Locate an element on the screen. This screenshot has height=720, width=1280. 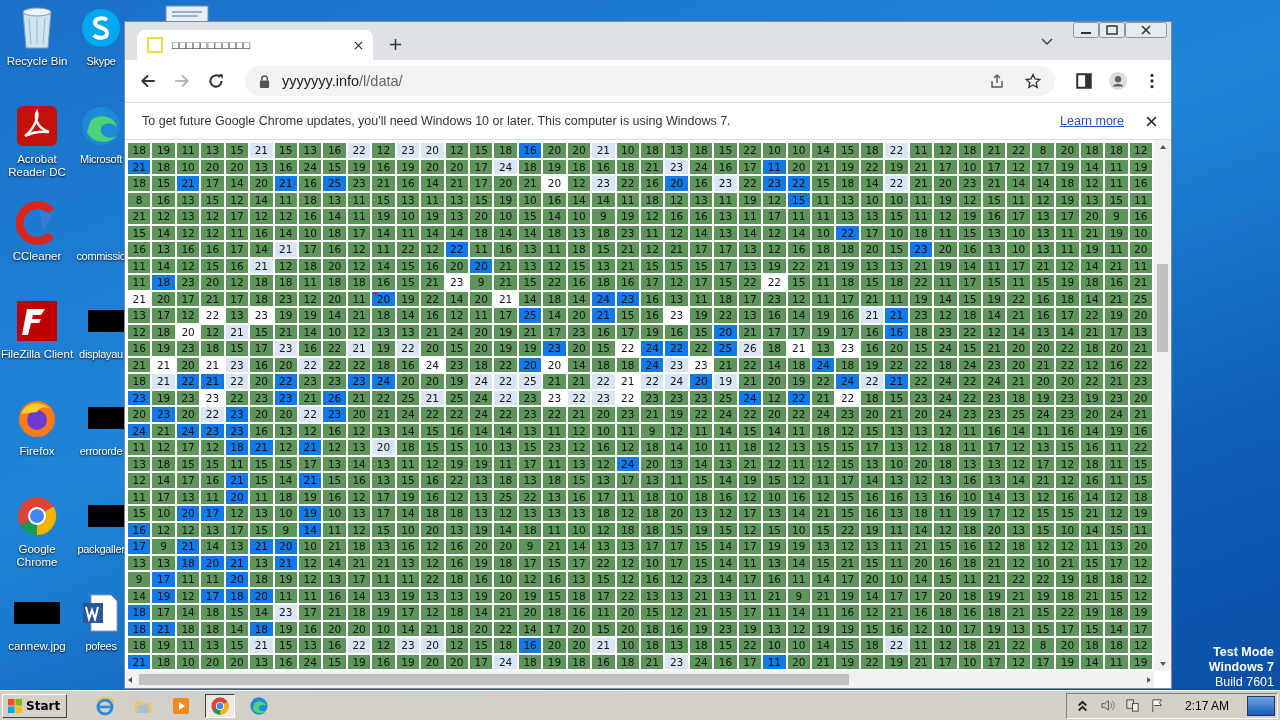
desktop-icon-label: Google Chrome is located at coordinates (37, 555).